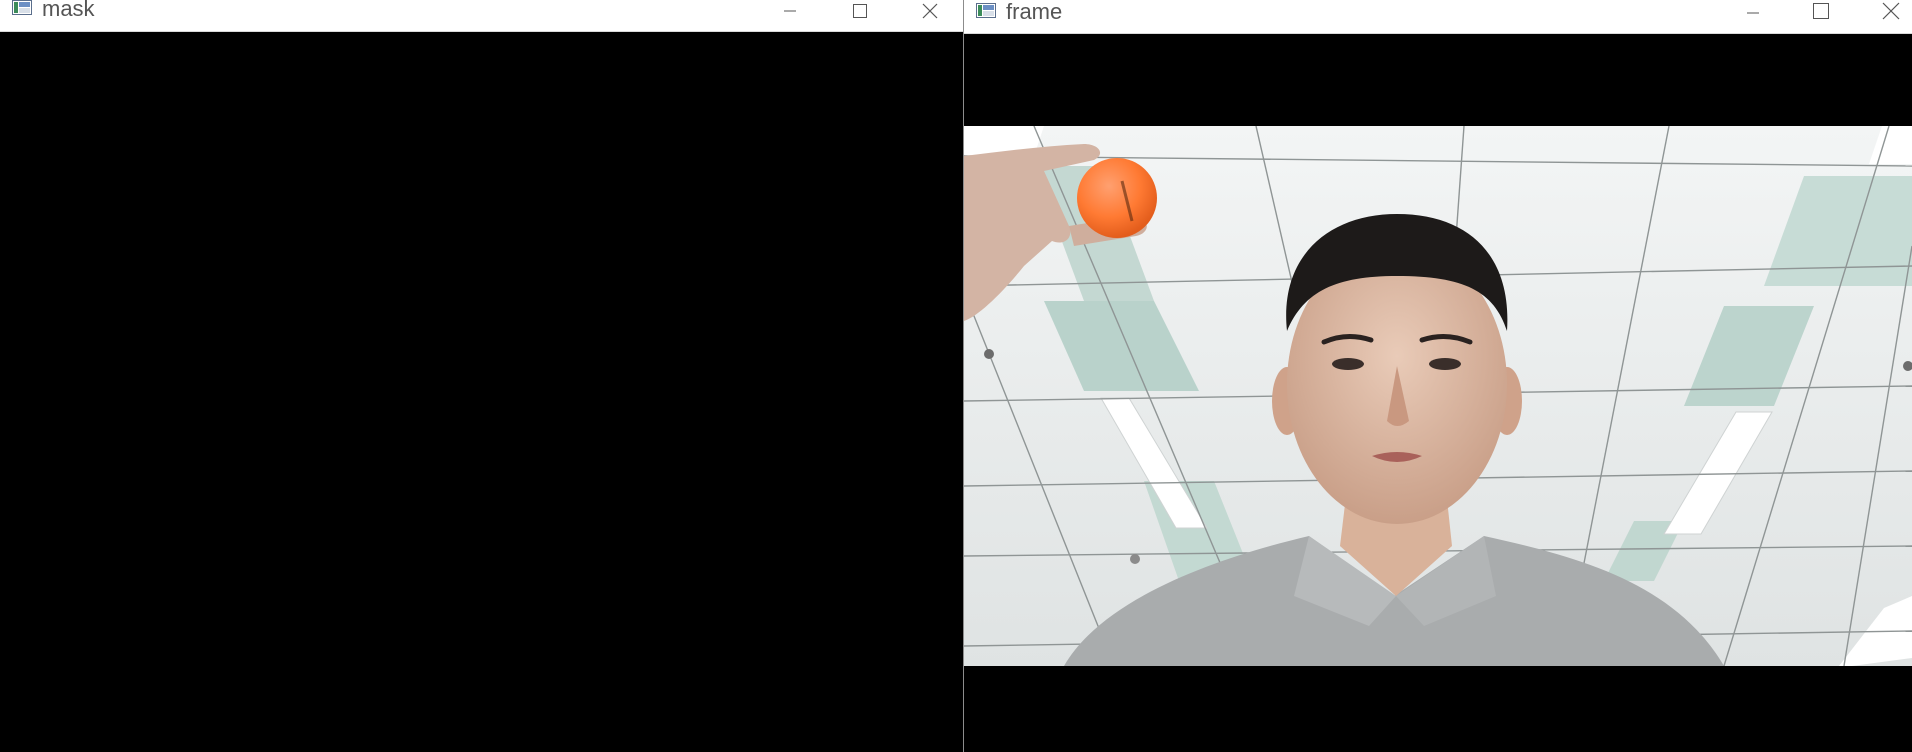 This screenshot has height=752, width=1912. What do you see at coordinates (1438, 17) in the screenshot?
I see `frame-titlebar: frame` at bounding box center [1438, 17].